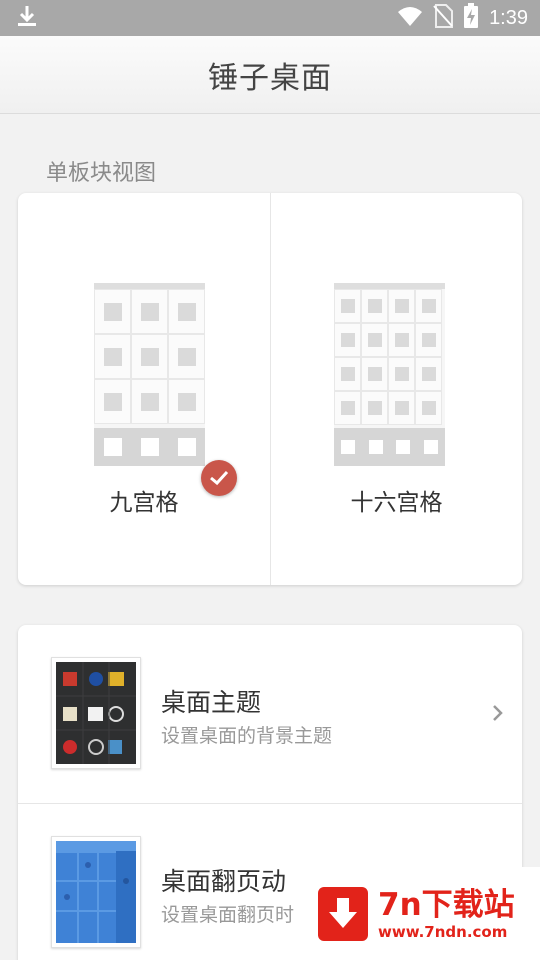 This screenshot has width=540, height=960. What do you see at coordinates (343, 913) in the screenshot?
I see `download-arrow-icon` at bounding box center [343, 913].